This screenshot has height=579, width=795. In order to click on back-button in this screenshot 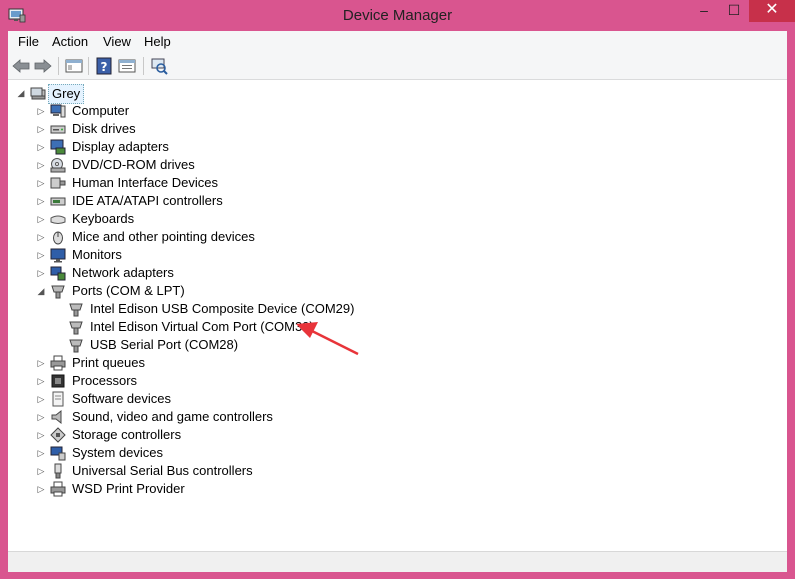, I will do `click(21, 66)`.